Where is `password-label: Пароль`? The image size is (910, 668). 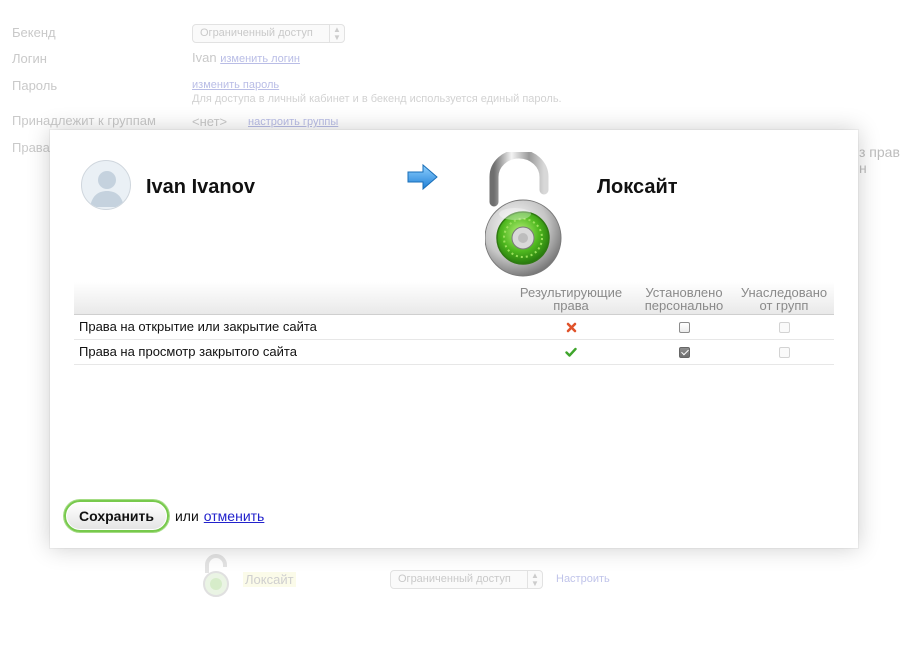 password-label: Пароль is located at coordinates (35, 85).